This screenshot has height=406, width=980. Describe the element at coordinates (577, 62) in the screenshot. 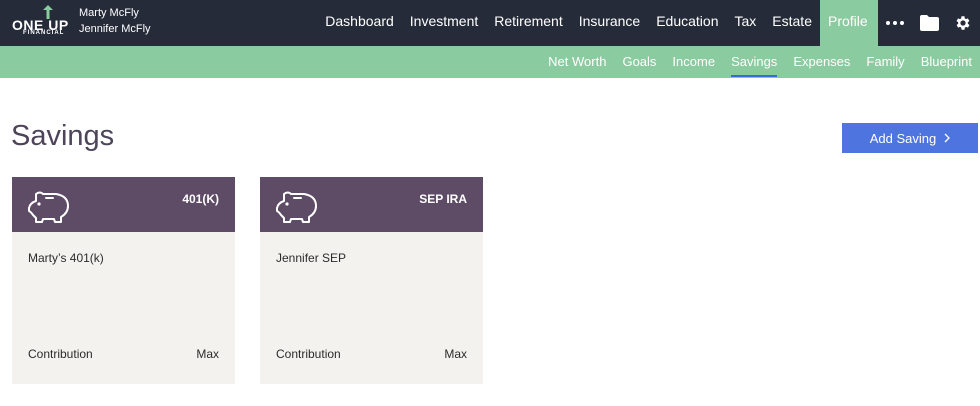

I see `subnav-net-worth: Net Worth` at that location.